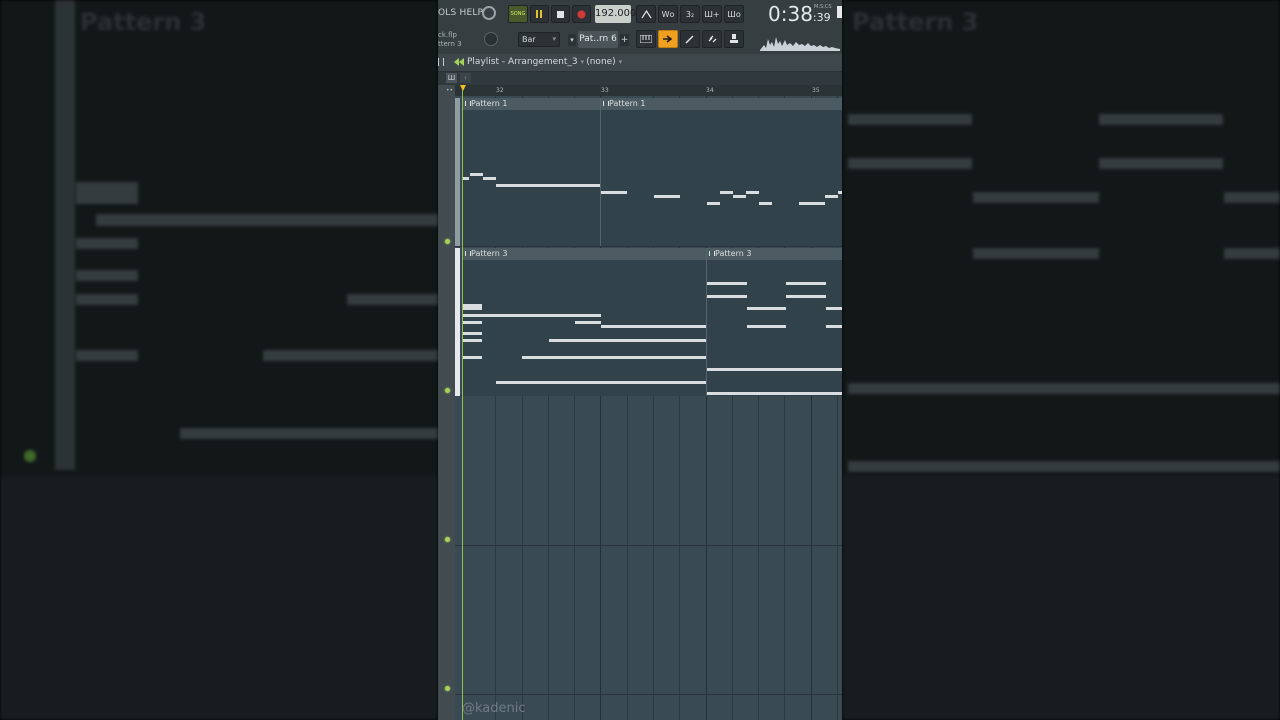  I want to click on oscilloscope-display, so click(800, 44).